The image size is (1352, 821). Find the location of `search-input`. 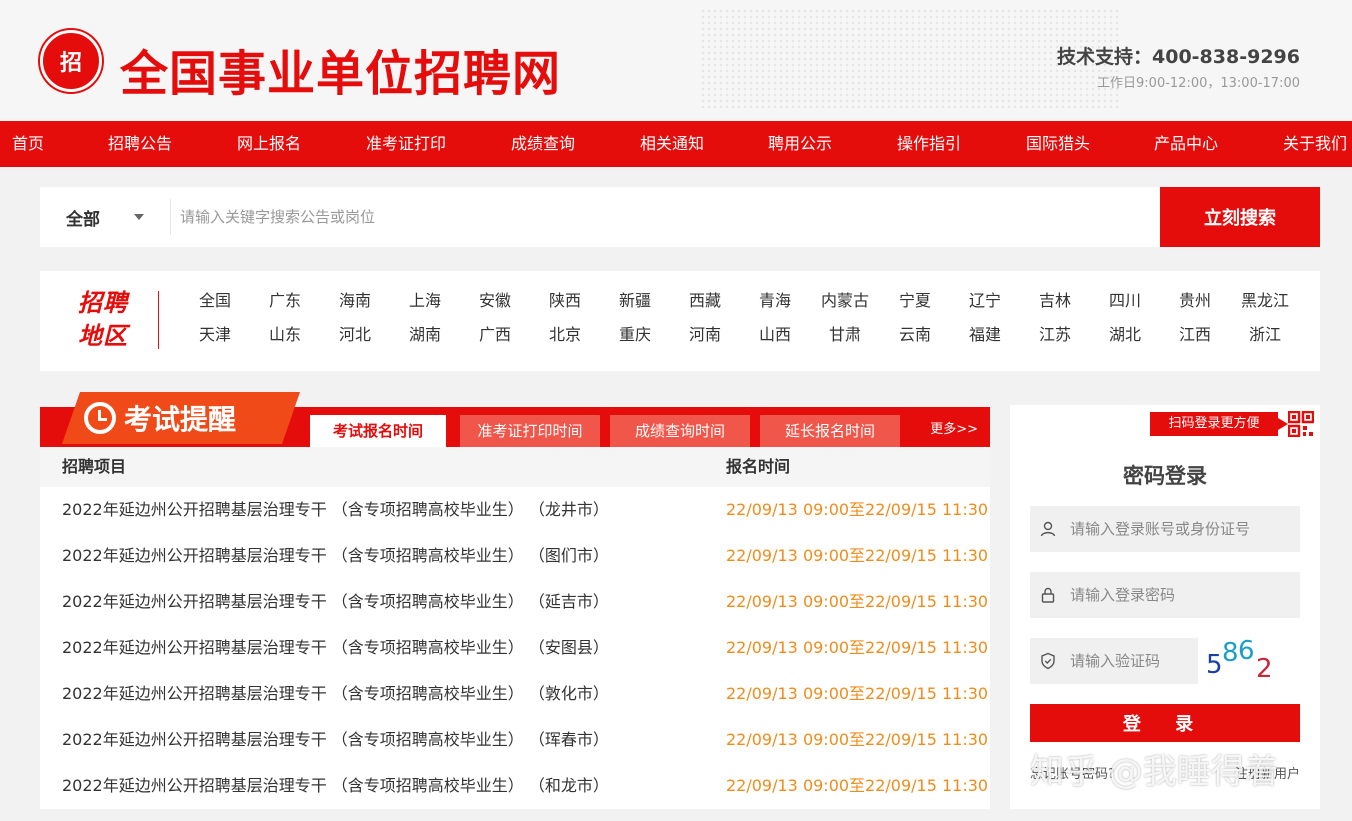

search-input is located at coordinates (665, 217).